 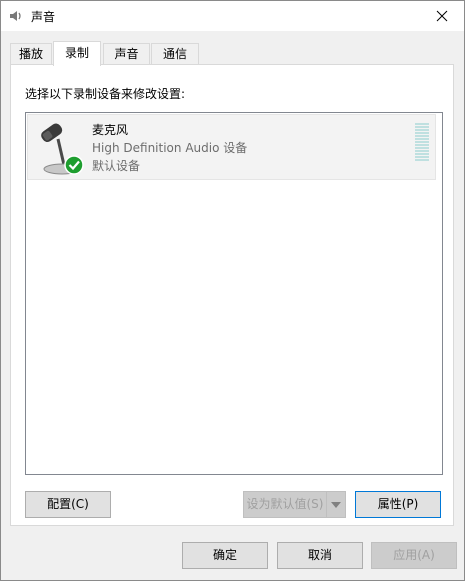 I want to click on tab-communications: 通信, so click(x=175, y=53).